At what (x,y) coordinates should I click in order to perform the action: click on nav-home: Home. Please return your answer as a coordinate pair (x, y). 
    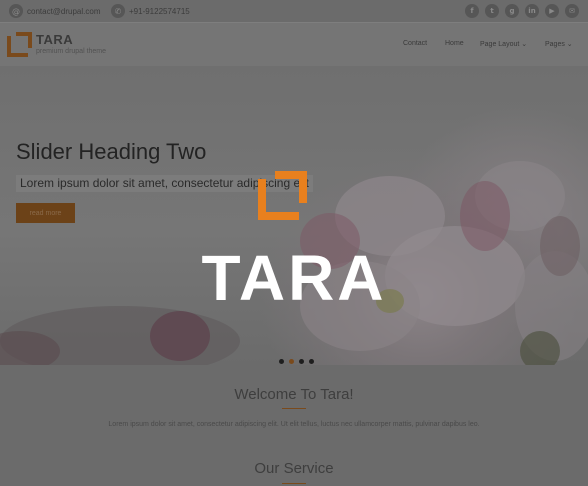
    Looking at the image, I should click on (454, 43).